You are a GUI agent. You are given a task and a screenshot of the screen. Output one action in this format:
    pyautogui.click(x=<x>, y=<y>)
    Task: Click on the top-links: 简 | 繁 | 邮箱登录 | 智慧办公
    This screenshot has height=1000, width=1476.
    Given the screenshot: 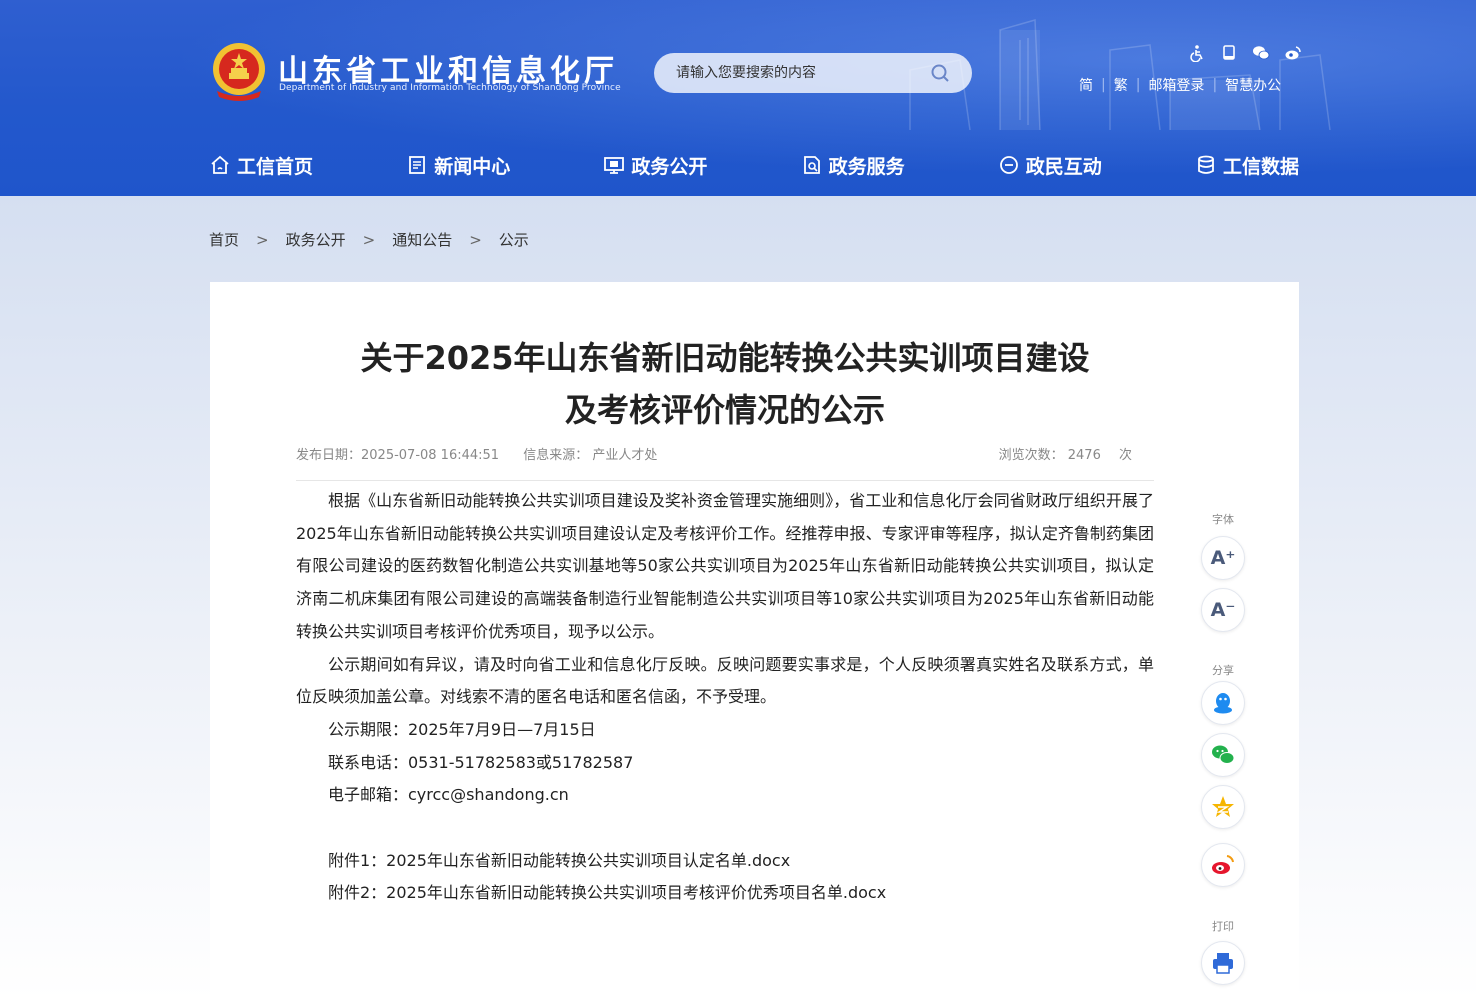 What is the action you would take?
    pyautogui.click(x=1180, y=85)
    